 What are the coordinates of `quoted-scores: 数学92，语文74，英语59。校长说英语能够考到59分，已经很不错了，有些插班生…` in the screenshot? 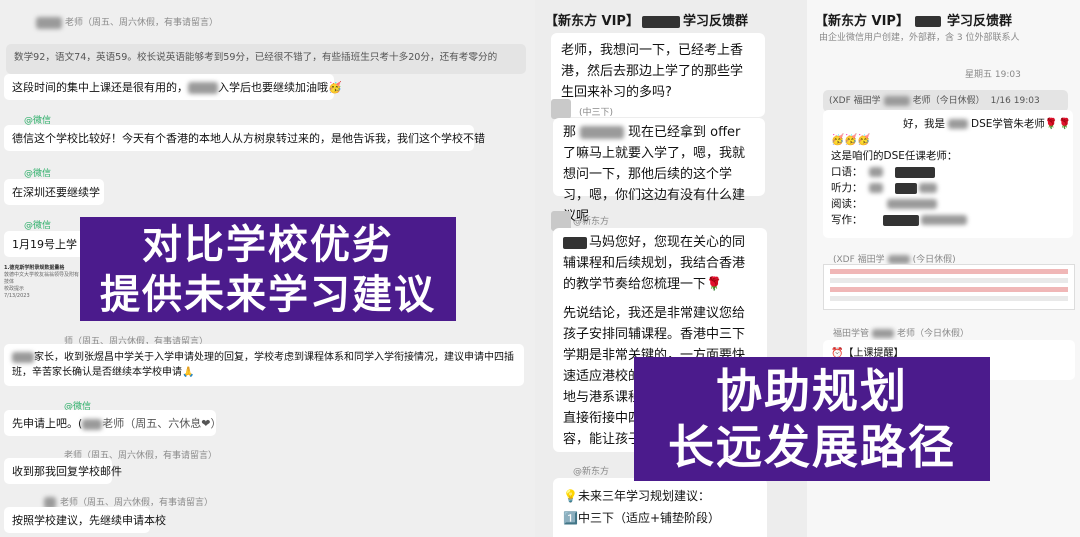 It's located at (266, 59).